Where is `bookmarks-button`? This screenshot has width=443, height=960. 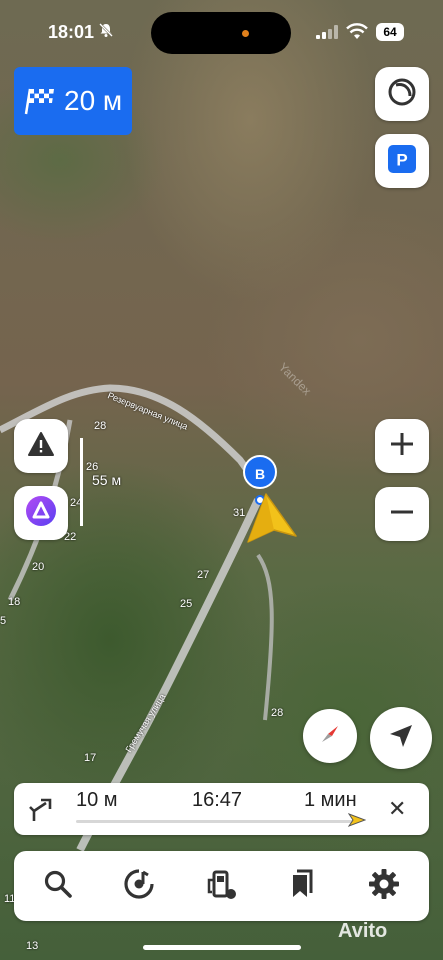
bookmarks-button is located at coordinates (301, 886).